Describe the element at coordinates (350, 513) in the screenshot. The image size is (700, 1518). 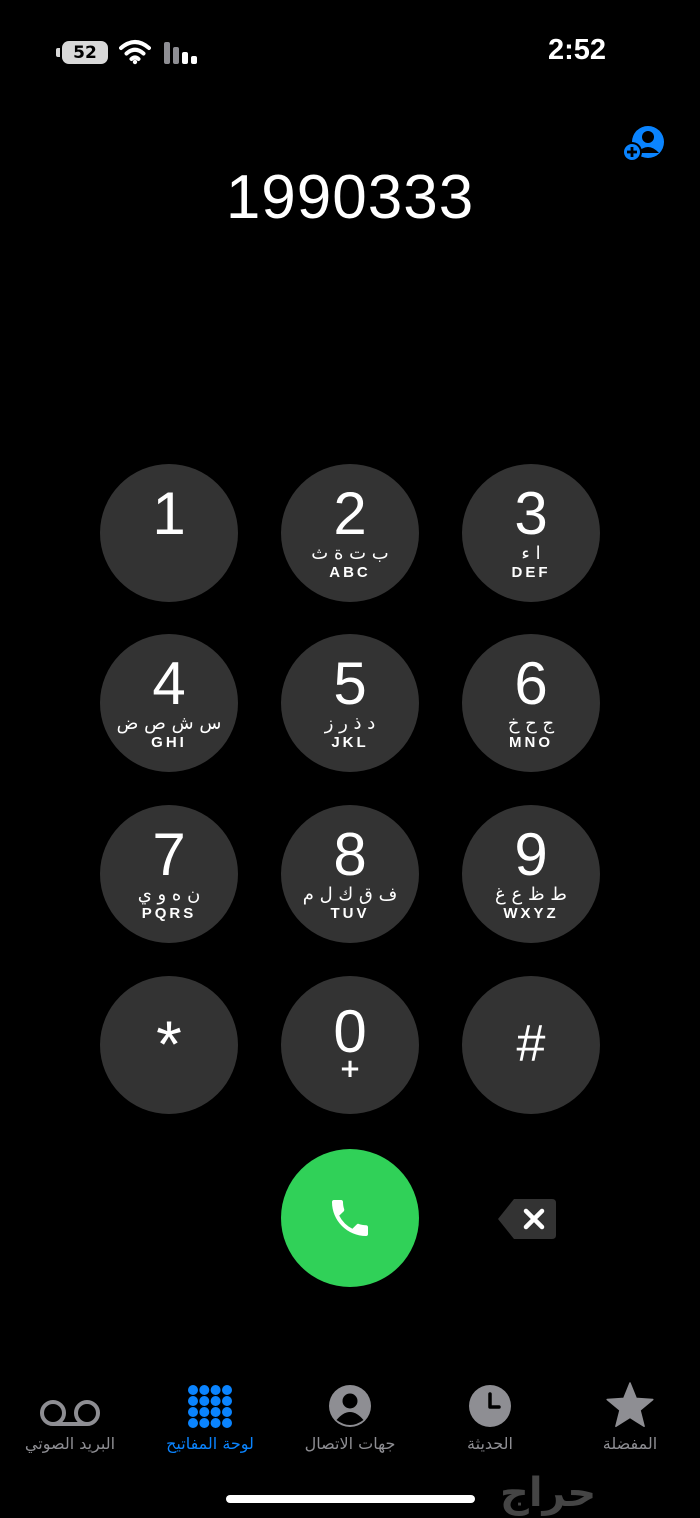
I see `key-digit: 2` at that location.